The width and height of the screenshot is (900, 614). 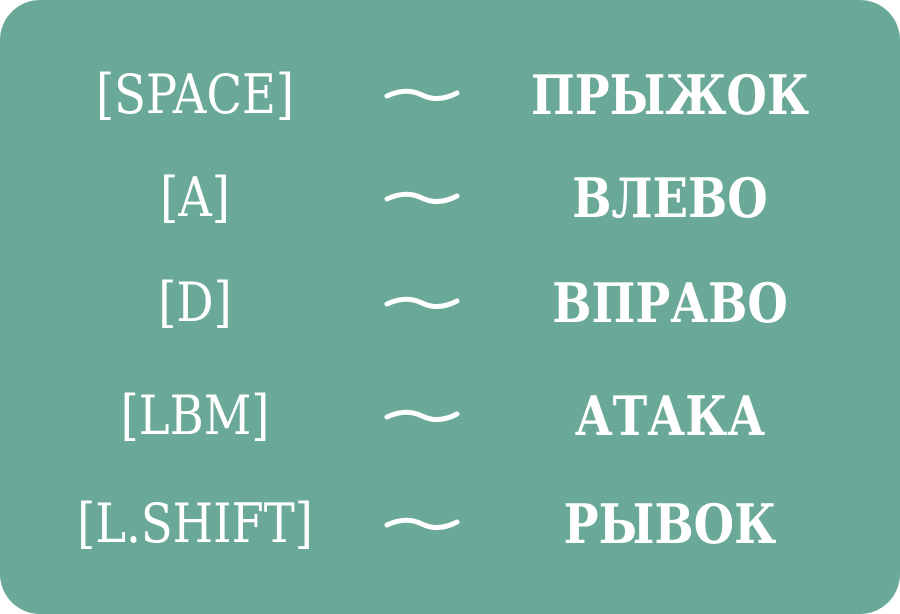 I want to click on key-label-d: [D], so click(x=195, y=302).